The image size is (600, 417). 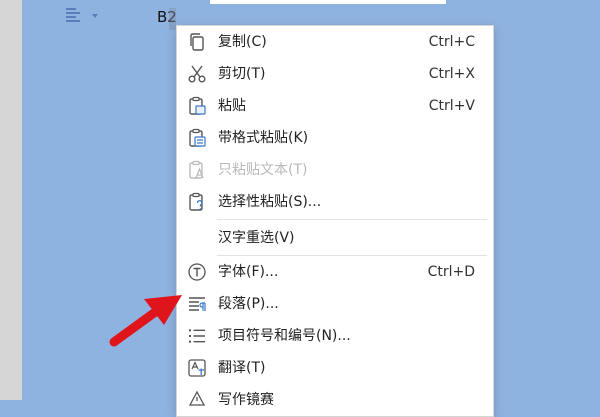 What do you see at coordinates (335, 106) in the screenshot?
I see `menu-item-paste: 粘贴 Ctrl+V` at bounding box center [335, 106].